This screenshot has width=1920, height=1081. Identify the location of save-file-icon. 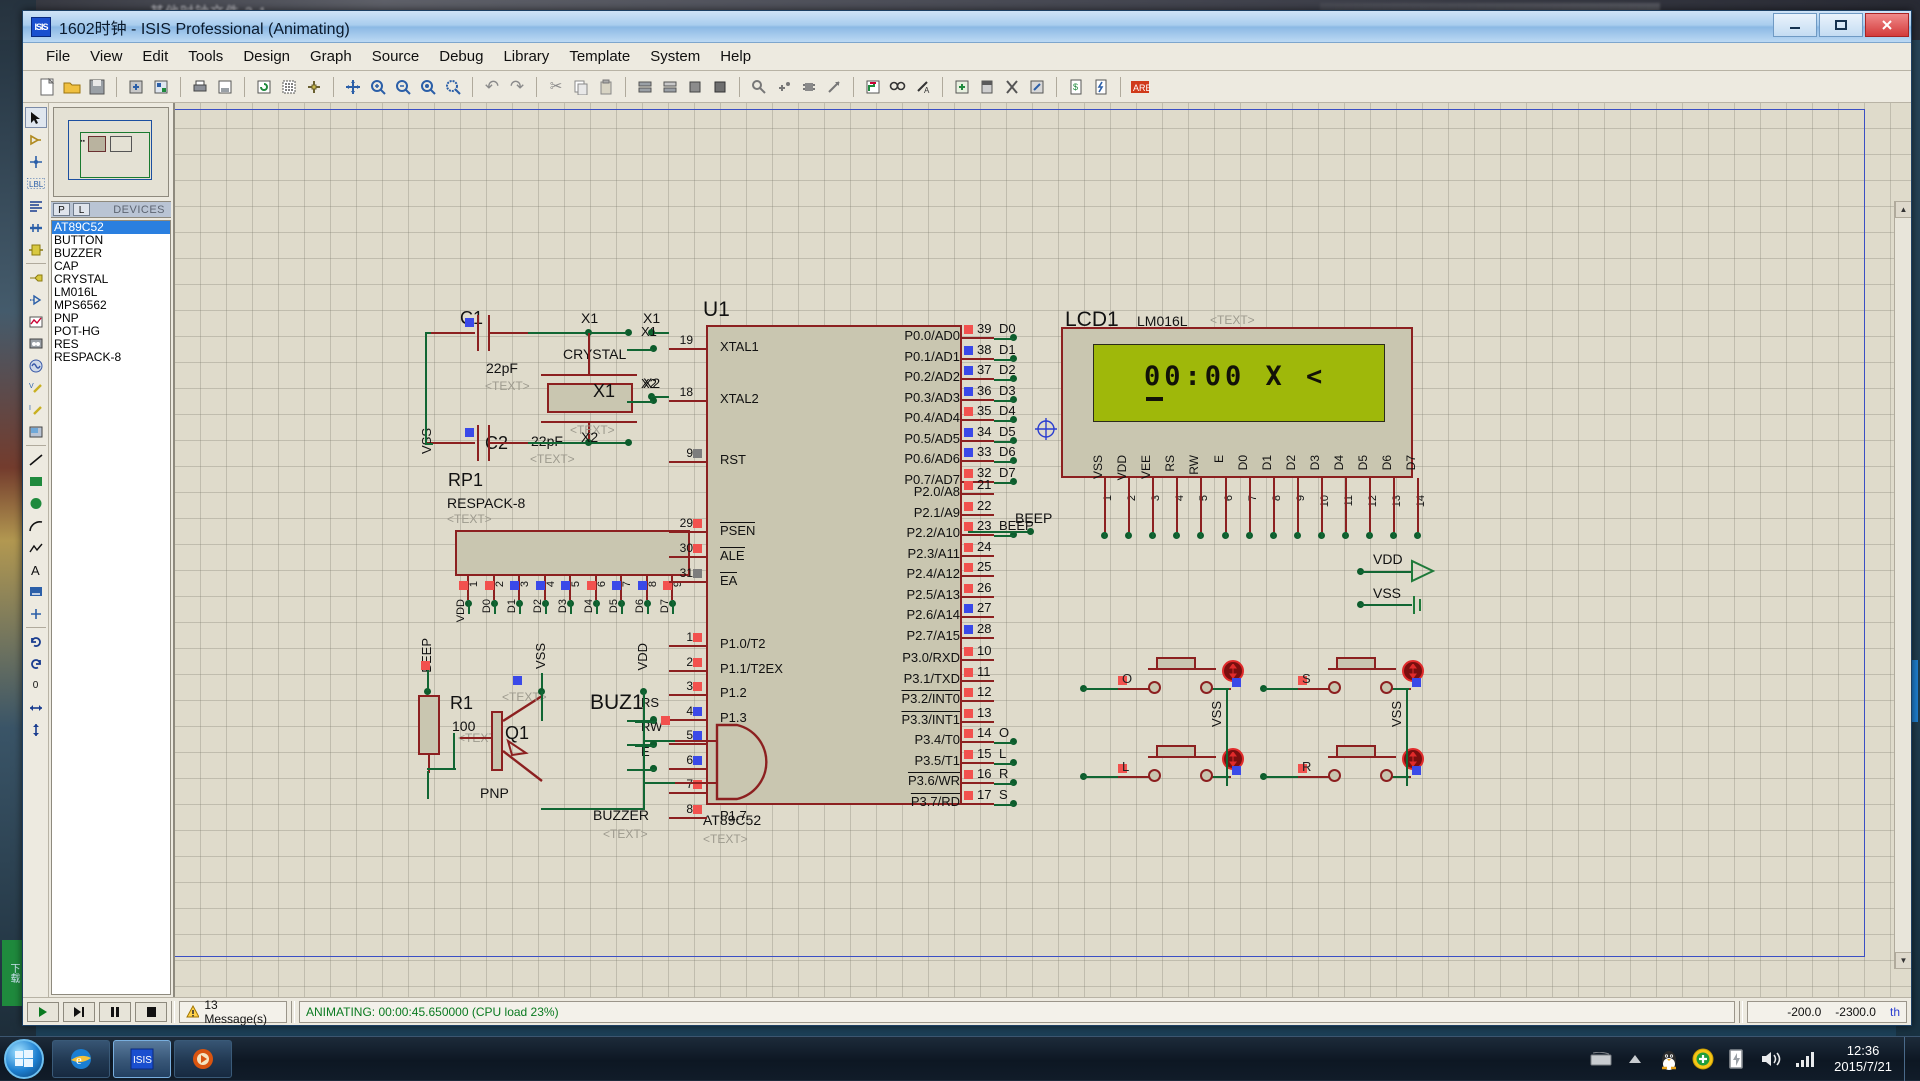
(97, 87).